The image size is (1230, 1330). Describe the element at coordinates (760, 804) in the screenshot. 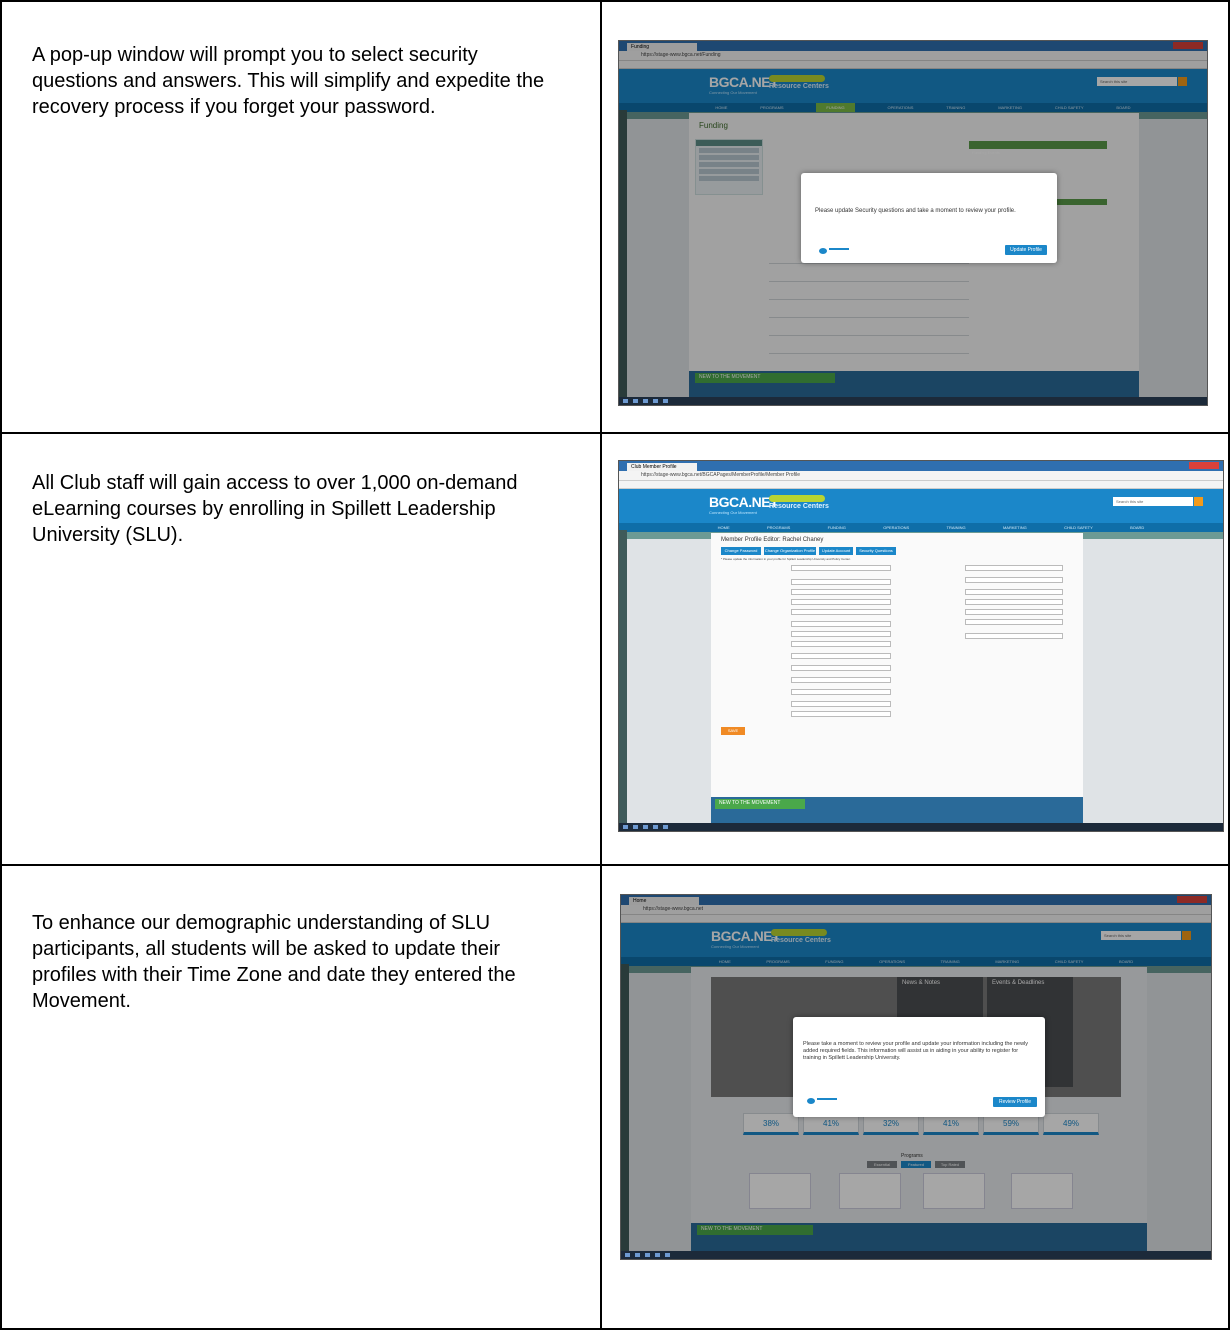

I see `footer-new-to-movement: NEW TO THE MOVEMENT` at that location.